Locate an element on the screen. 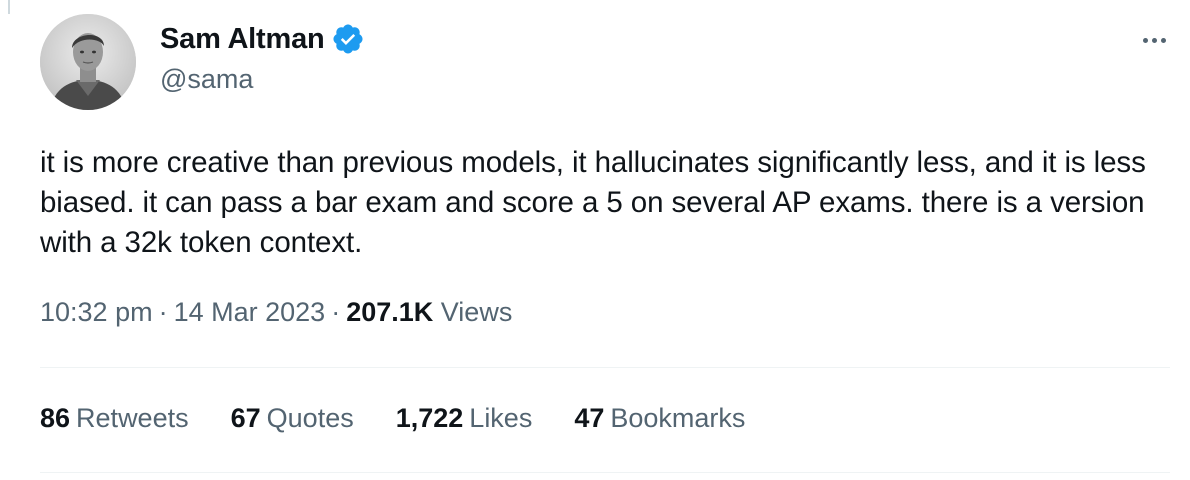 The width and height of the screenshot is (1190, 480). quotes-stat: 67 Quotes is located at coordinates (292, 418).